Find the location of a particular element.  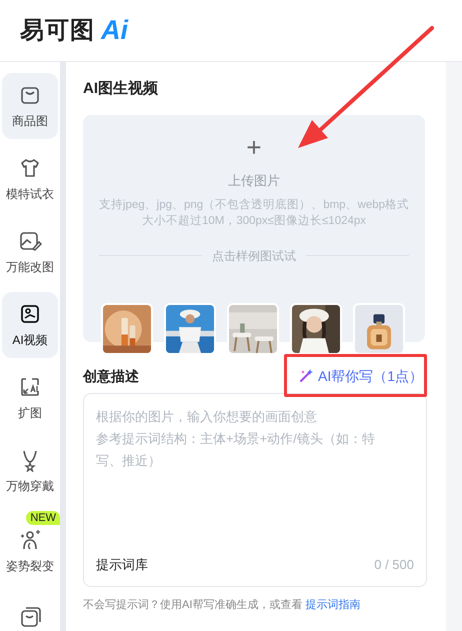

plus-icon: + is located at coordinates (254, 147).